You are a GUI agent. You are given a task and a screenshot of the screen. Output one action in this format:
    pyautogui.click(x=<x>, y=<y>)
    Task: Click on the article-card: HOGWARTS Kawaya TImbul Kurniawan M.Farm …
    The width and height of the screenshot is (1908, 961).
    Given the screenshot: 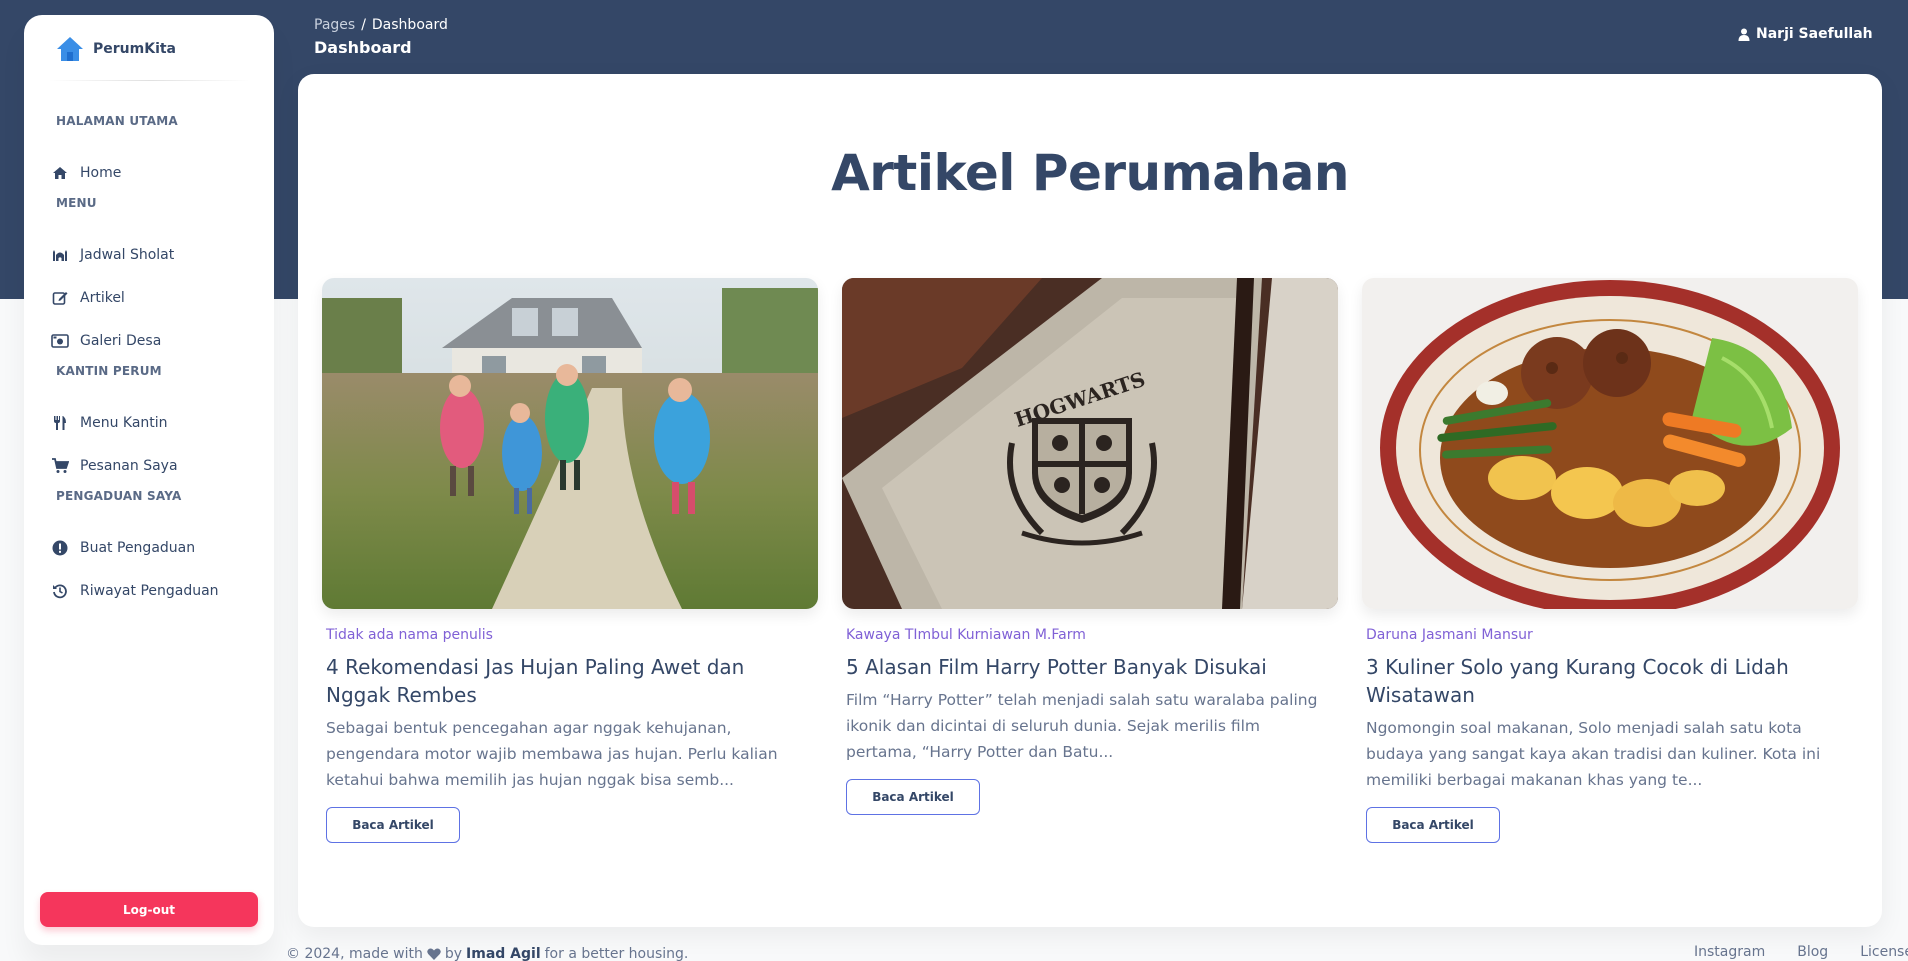 What is the action you would take?
    pyautogui.click(x=1090, y=546)
    